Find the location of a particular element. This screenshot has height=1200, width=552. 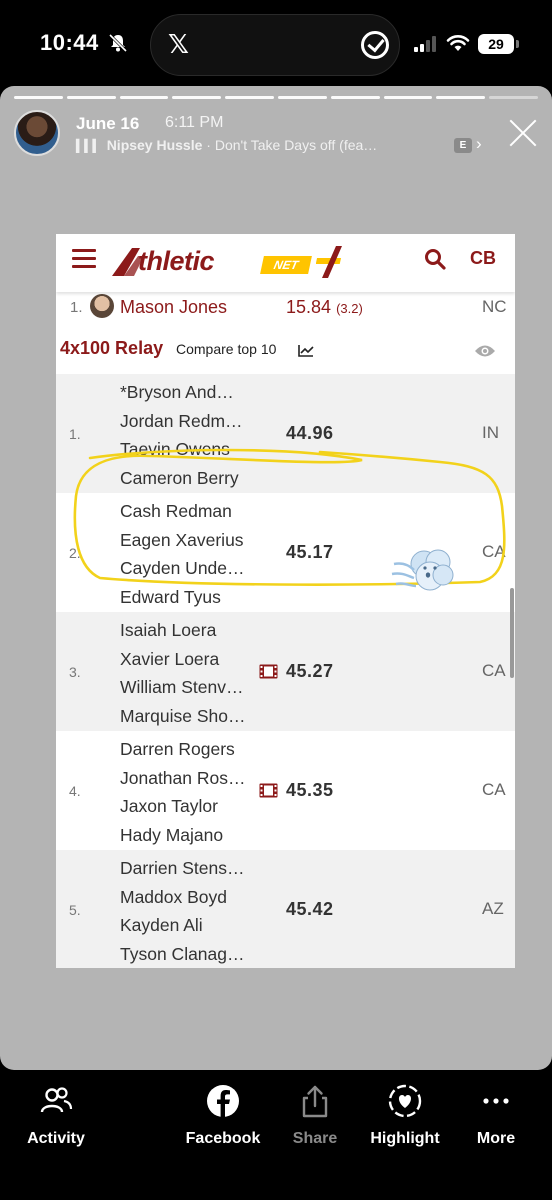

athletic-net-logo-net: NET is located at coordinates (286, 265).